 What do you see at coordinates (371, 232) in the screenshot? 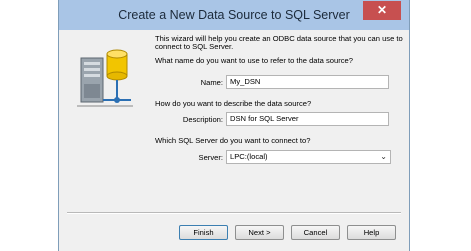
I see `help-button: Help` at bounding box center [371, 232].